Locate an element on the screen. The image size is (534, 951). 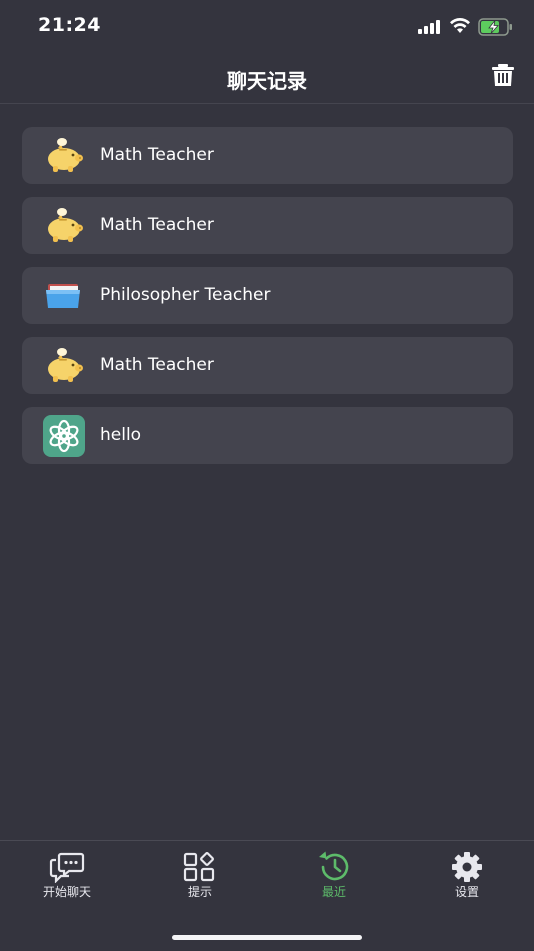
tab-label: 设置 is located at coordinates (466, 892).